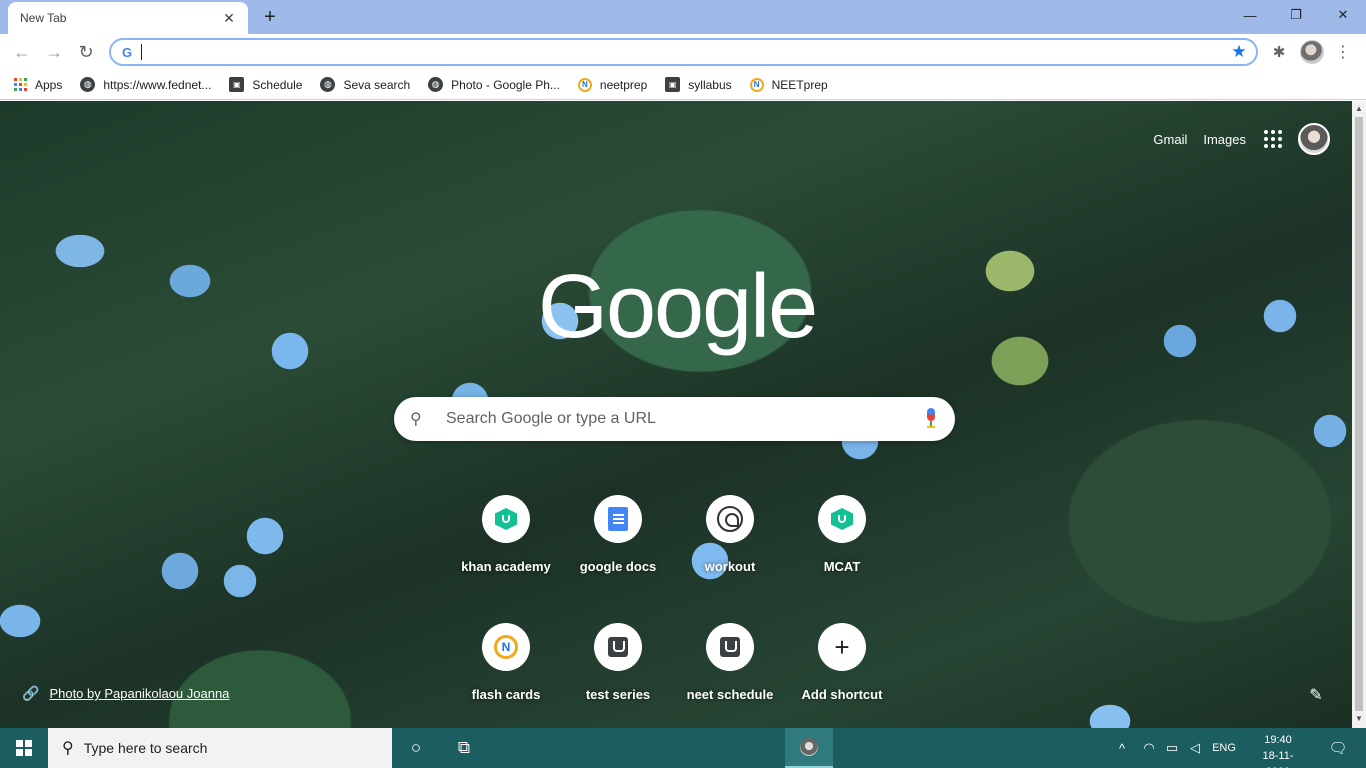 The height and width of the screenshot is (768, 1366). Describe the element at coordinates (618, 694) in the screenshot. I see `shortcut-label: test series` at that location.